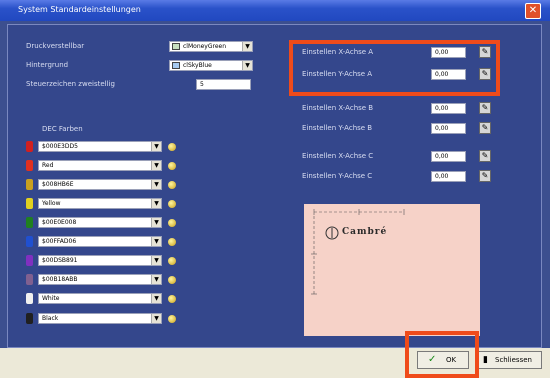 This screenshot has width=550, height=378. Describe the element at coordinates (337, 176) in the screenshot. I see `axis-label: Einstellen Y-Achse C` at that location.